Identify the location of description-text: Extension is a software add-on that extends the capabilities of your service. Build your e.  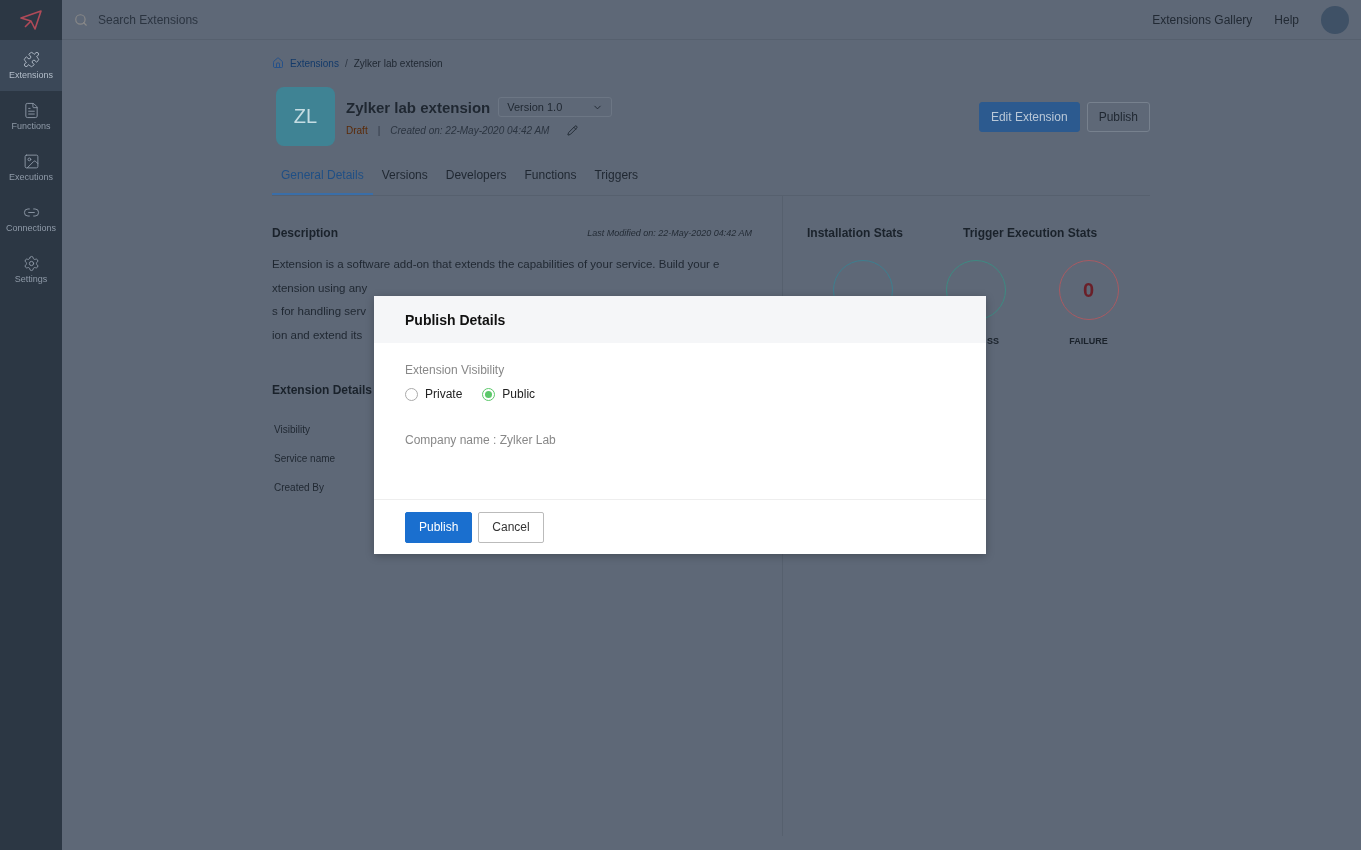
(496, 264).